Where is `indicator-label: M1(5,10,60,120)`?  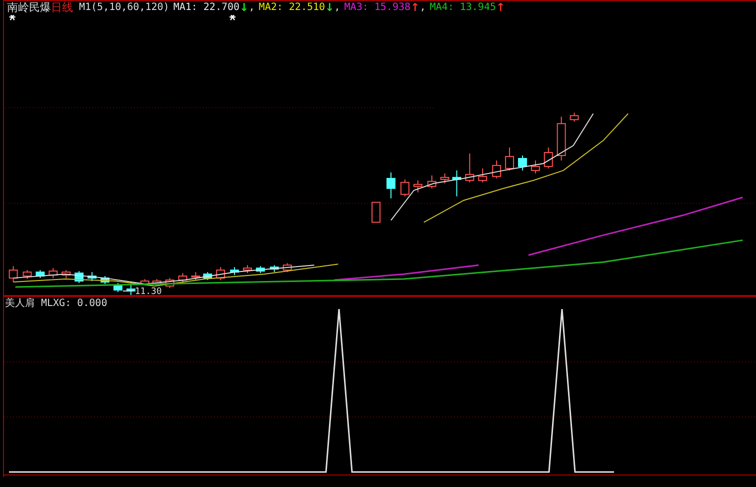
indicator-label: M1(5,10,60,120) is located at coordinates (124, 7).